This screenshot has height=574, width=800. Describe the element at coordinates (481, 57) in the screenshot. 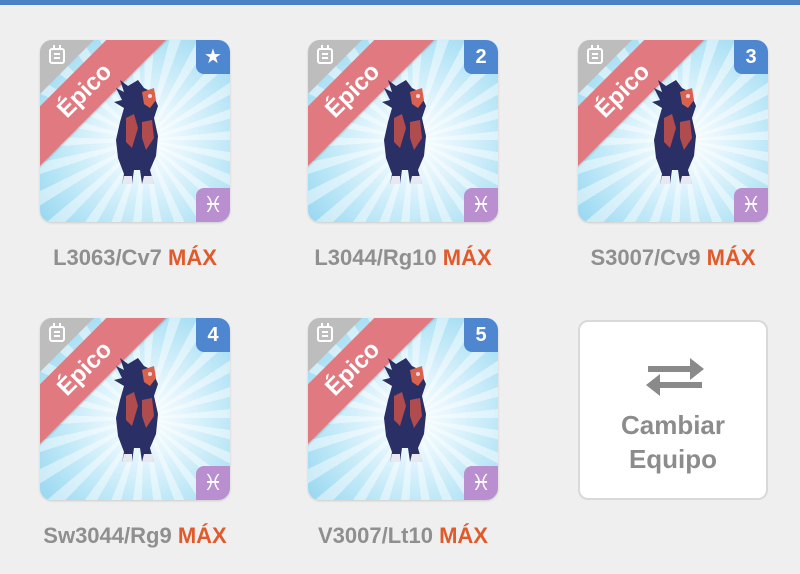

I see `slot-number-badge: 2` at that location.